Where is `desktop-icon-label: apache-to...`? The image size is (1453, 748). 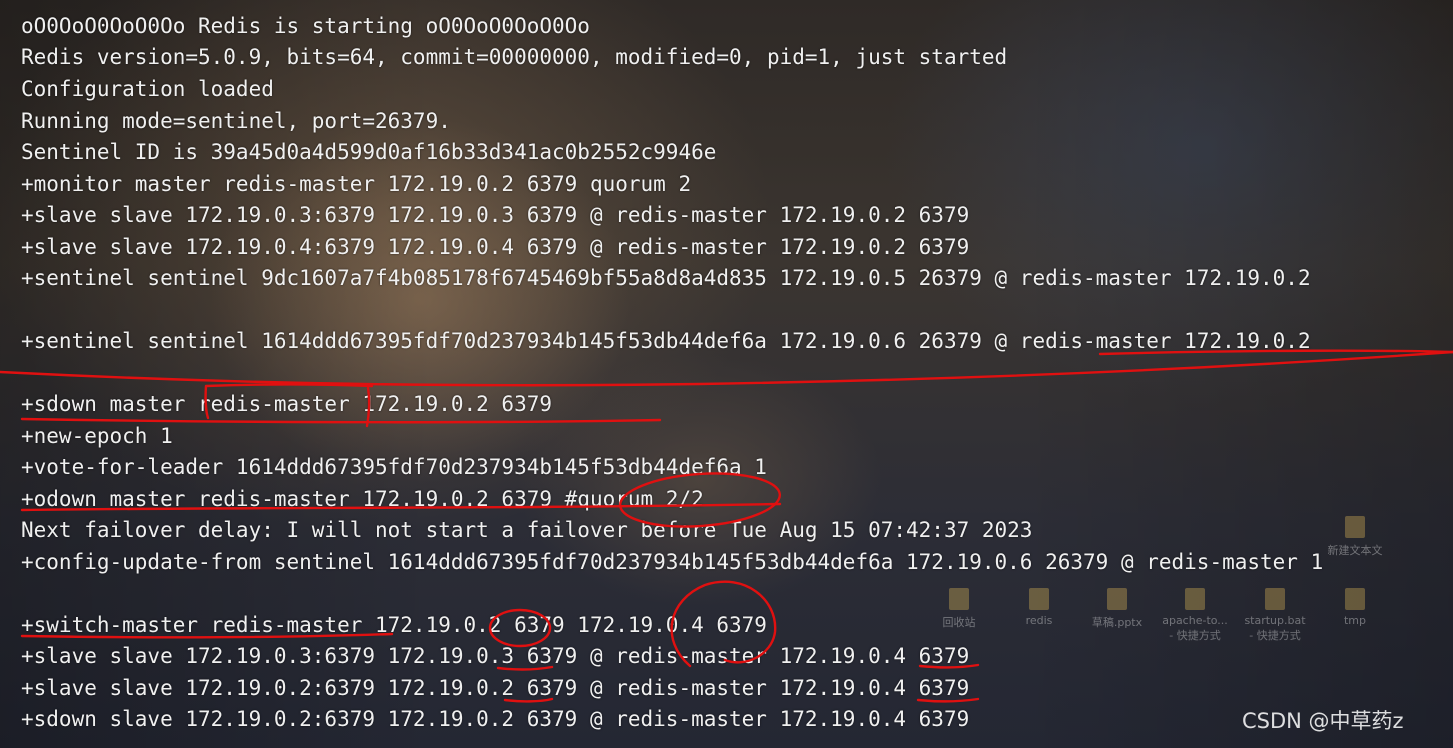 desktop-icon-label: apache-to... is located at coordinates (1195, 620).